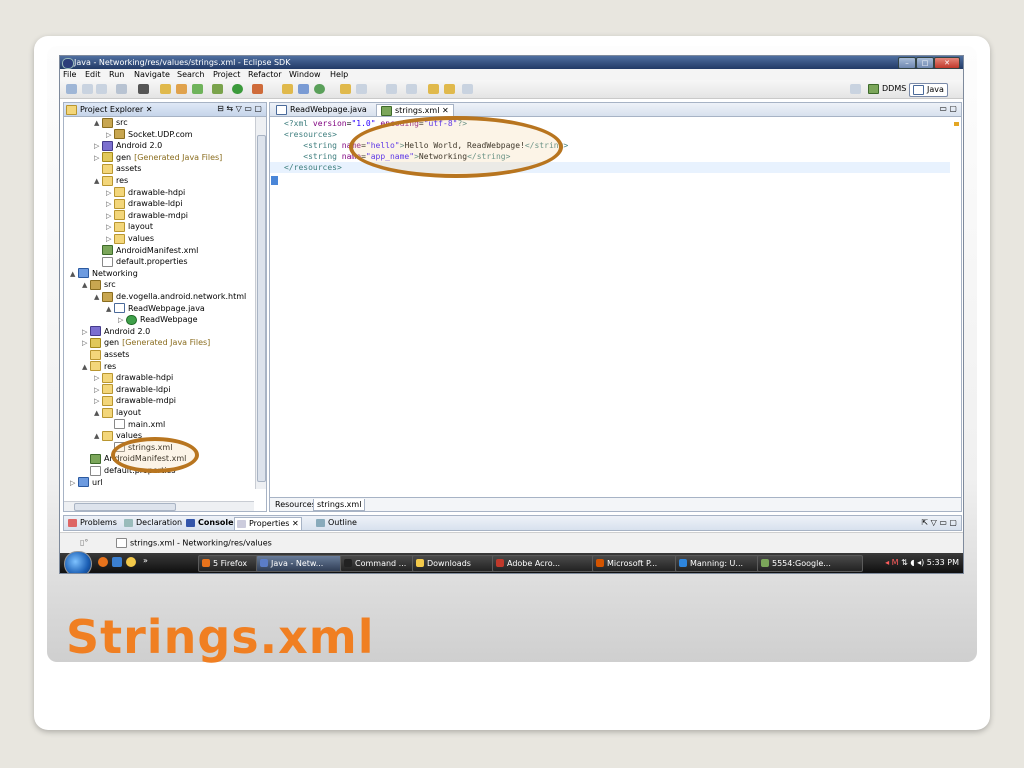 The image size is (1024, 768). Describe the element at coordinates (467, 89) in the screenshot. I see `forward-icon` at that location.